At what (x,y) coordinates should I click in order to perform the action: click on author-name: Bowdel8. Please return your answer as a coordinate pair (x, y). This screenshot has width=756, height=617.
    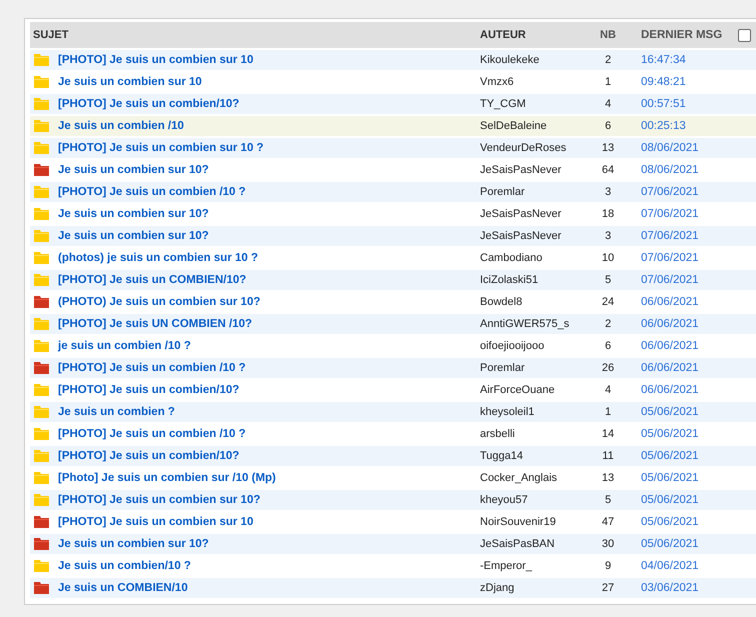
    Looking at the image, I should click on (535, 302).